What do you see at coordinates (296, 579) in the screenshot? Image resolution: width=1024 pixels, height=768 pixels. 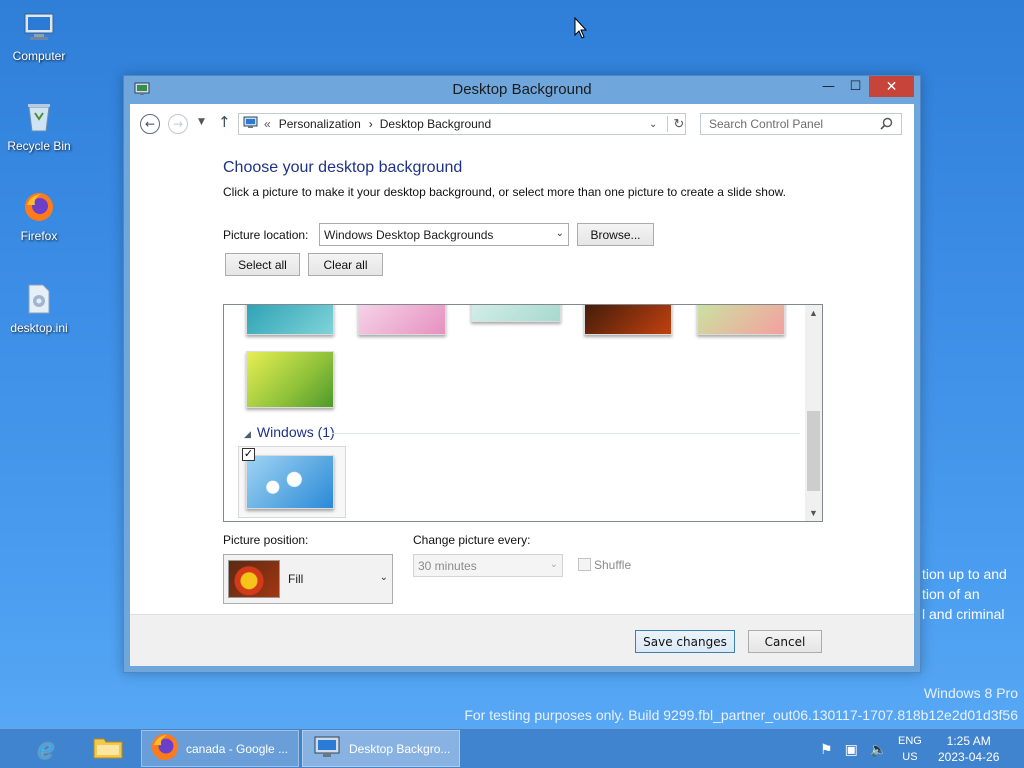 I see `picture-position-value: Fill` at bounding box center [296, 579].